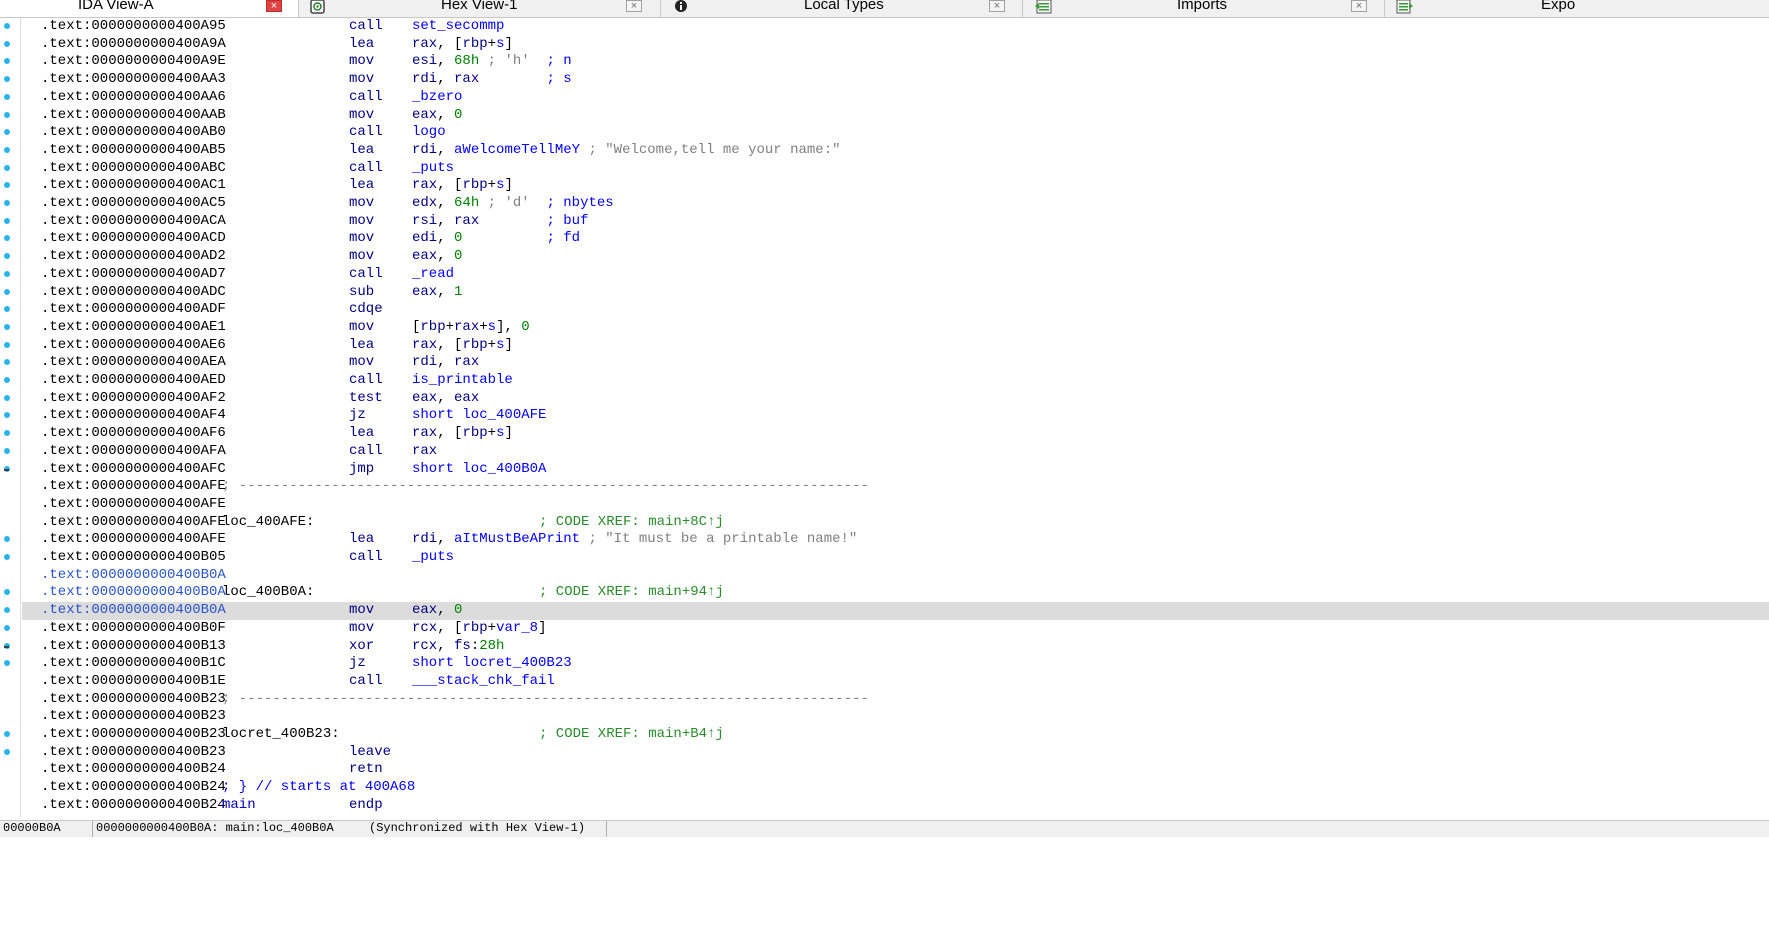 The width and height of the screenshot is (1769, 940). I want to click on address: .text:0000000000400A9A, so click(133, 44).